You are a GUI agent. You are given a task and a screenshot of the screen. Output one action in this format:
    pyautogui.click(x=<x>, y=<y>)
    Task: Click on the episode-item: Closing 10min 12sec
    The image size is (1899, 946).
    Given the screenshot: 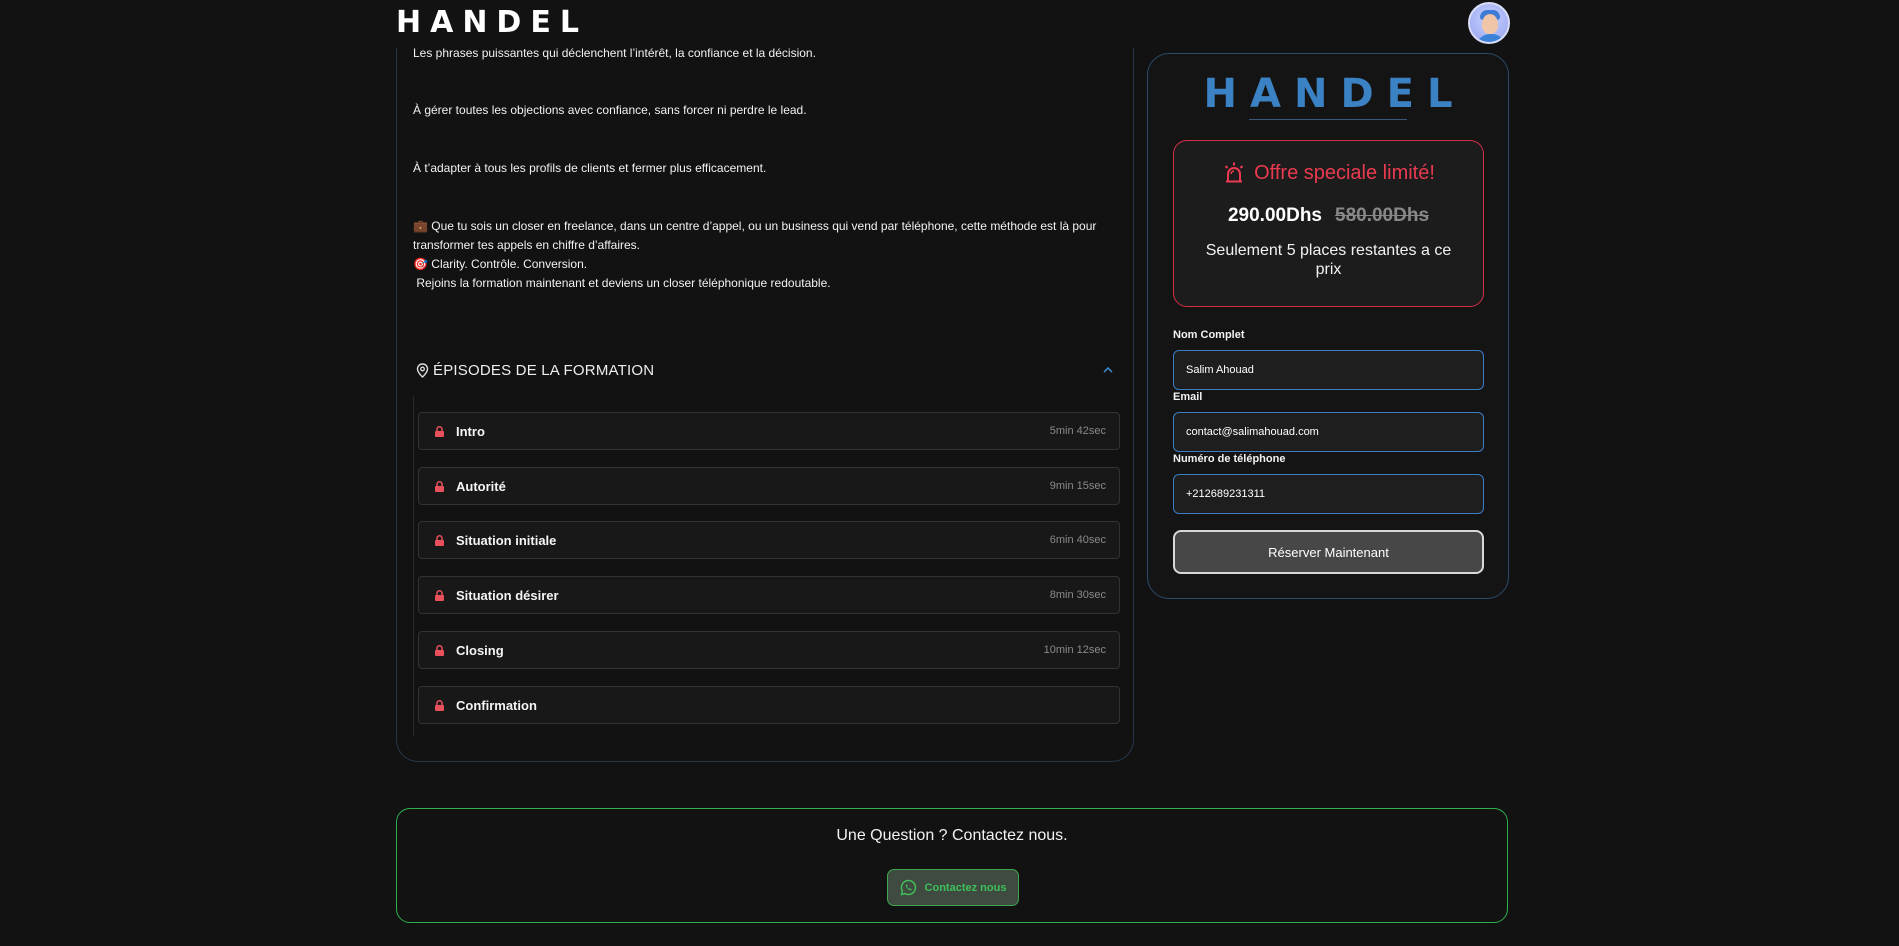 What is the action you would take?
    pyautogui.click(x=769, y=650)
    